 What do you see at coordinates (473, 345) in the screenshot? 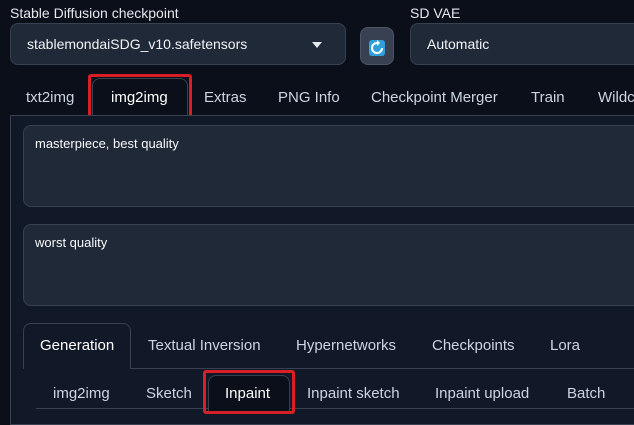
I see `tab-checkpoints: Checkpoints` at bounding box center [473, 345].